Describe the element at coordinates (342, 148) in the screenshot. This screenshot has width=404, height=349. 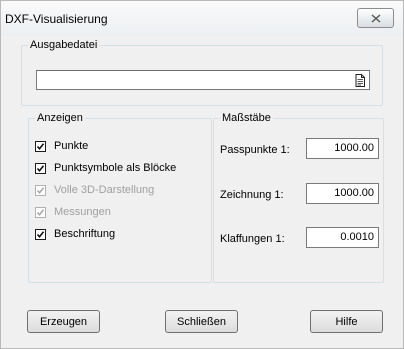
I see `control-points-scale-input: 1000.00` at that location.